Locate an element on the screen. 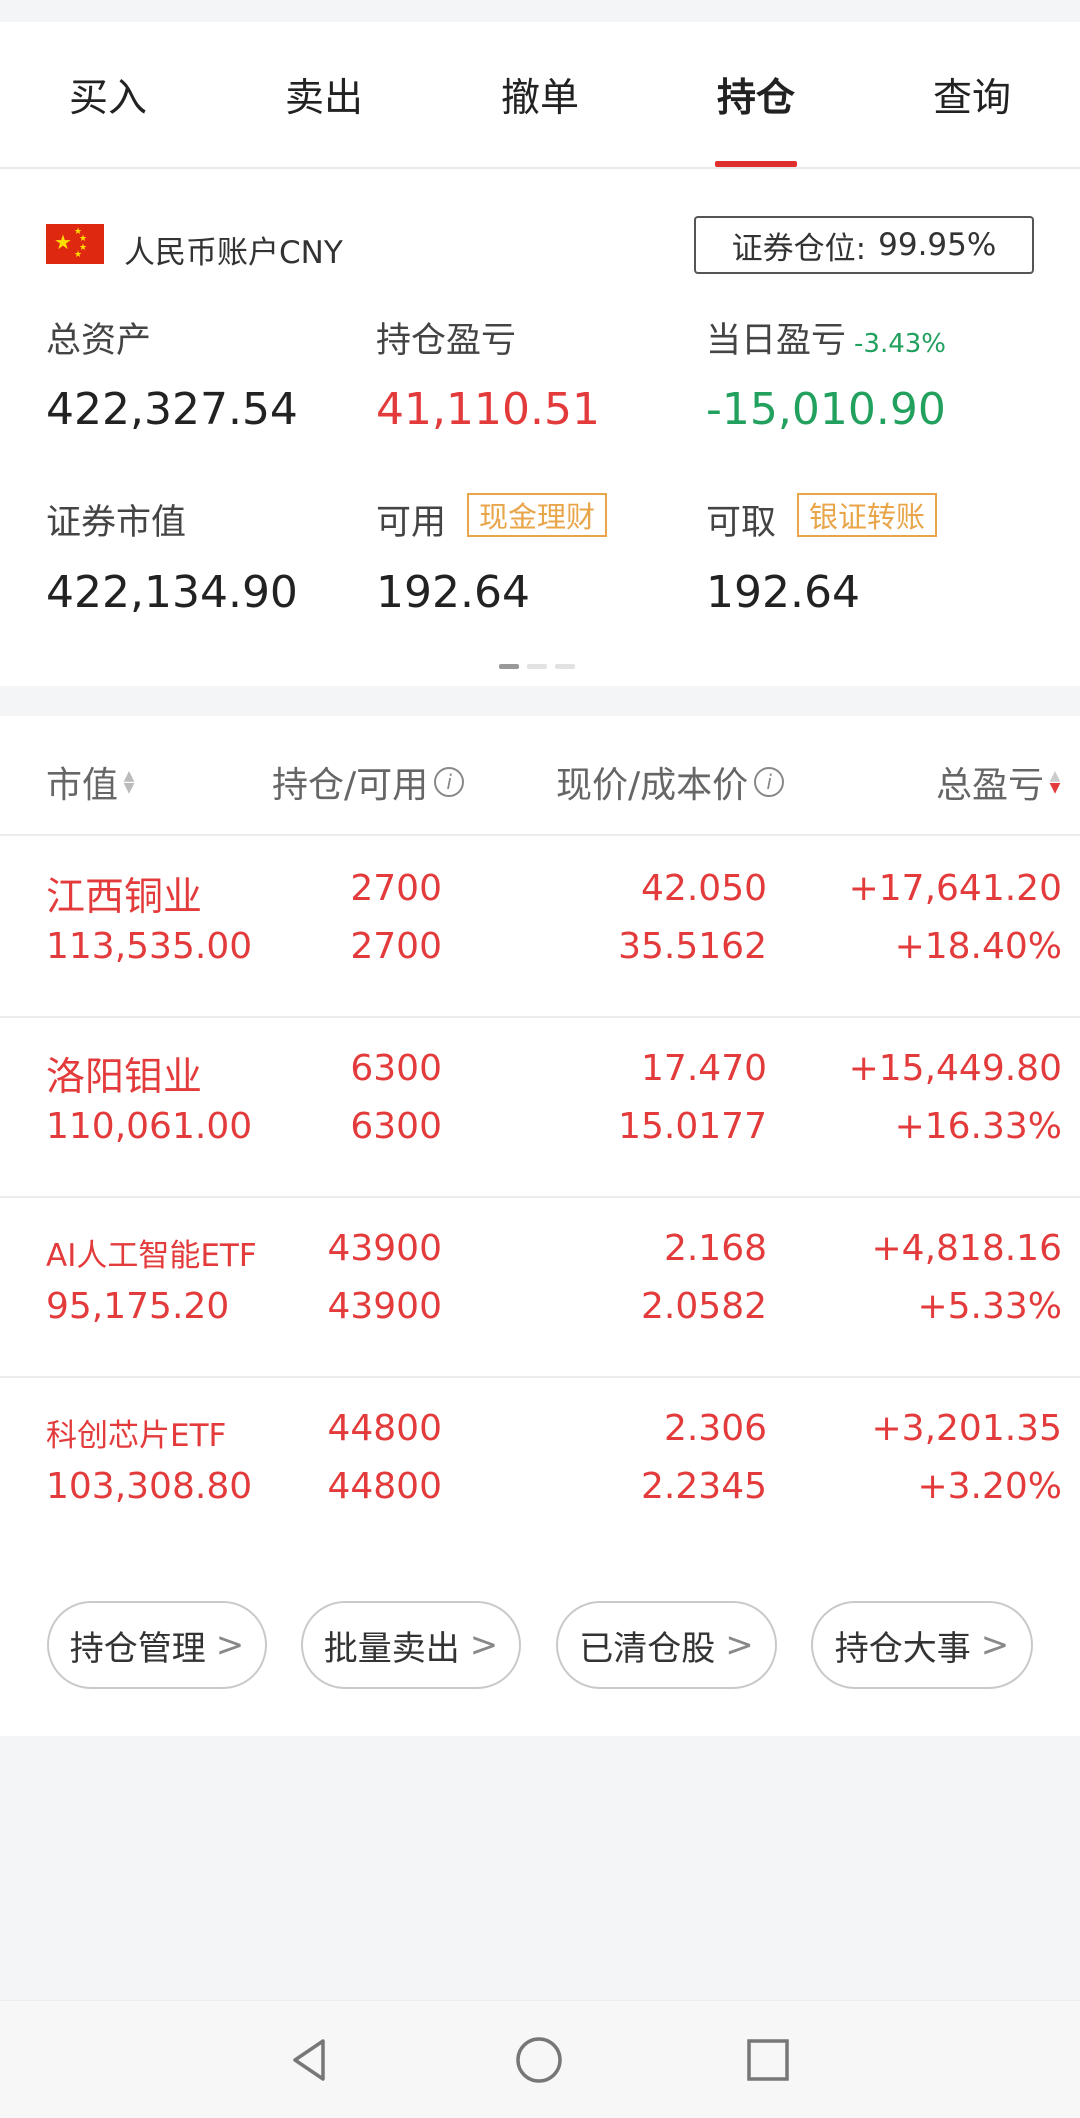 The width and height of the screenshot is (1080, 2118). withdrawable-label: 可取 is located at coordinates (741, 523).